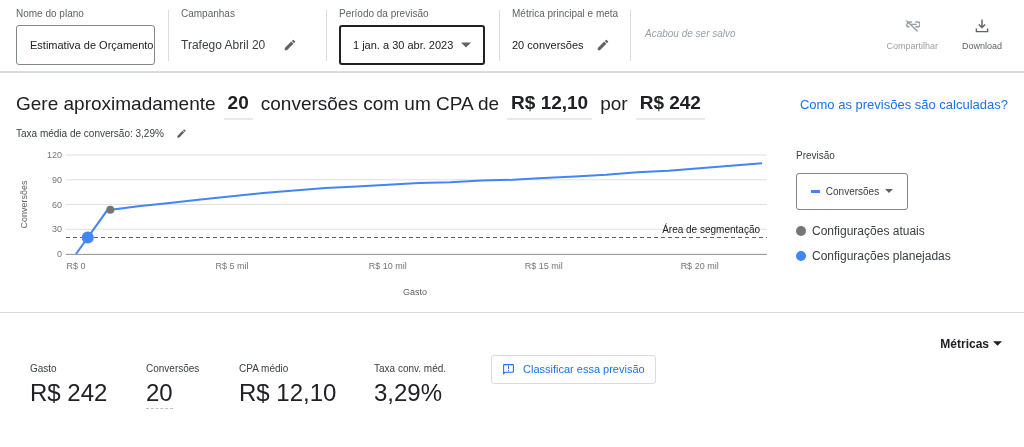 The width and height of the screenshot is (1024, 447). What do you see at coordinates (384, 13) in the screenshot?
I see `field-label: Período da previsão` at bounding box center [384, 13].